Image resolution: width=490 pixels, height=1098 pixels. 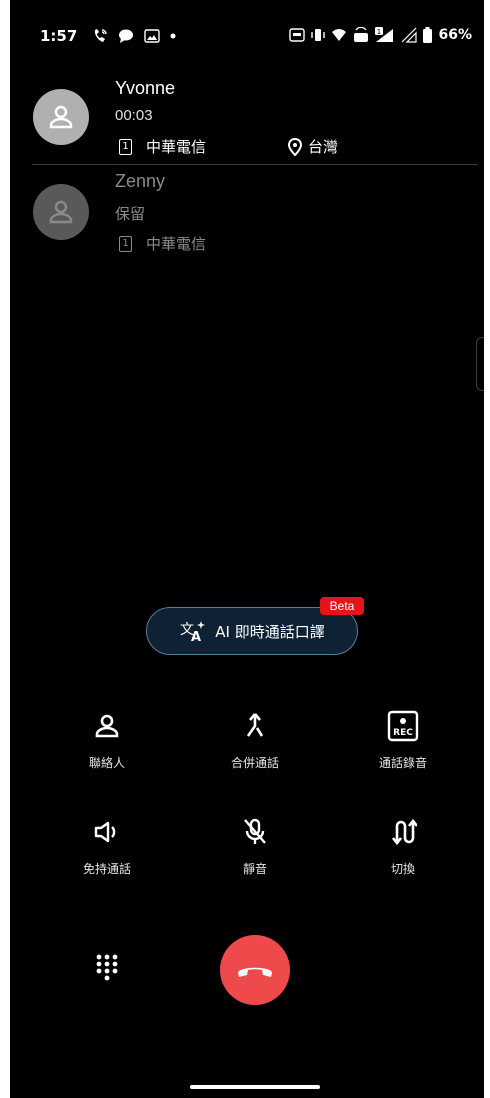 What do you see at coordinates (145, 88) in the screenshot?
I see `caller-name: Yvonne` at bounding box center [145, 88].